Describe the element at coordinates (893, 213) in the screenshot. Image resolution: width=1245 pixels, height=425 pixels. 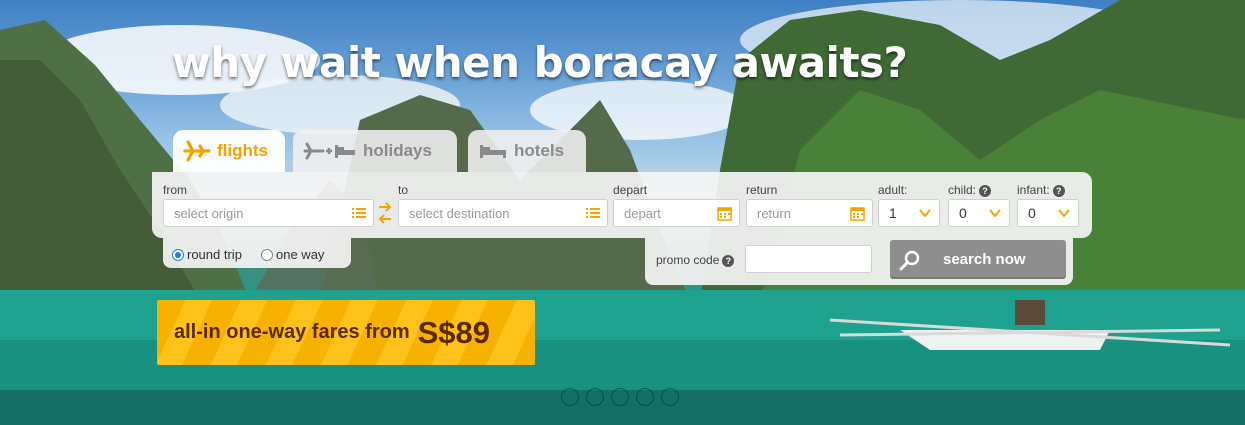
I see `adult-value: 1` at that location.